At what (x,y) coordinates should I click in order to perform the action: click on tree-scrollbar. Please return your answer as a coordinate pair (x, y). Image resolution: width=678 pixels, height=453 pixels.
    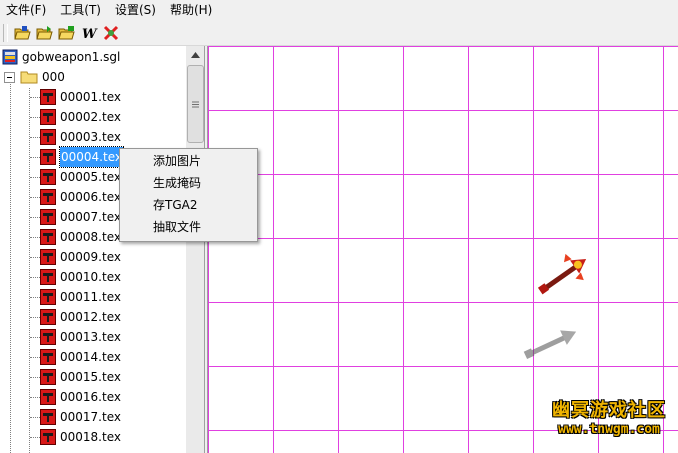
    Looking at the image, I should click on (195, 249).